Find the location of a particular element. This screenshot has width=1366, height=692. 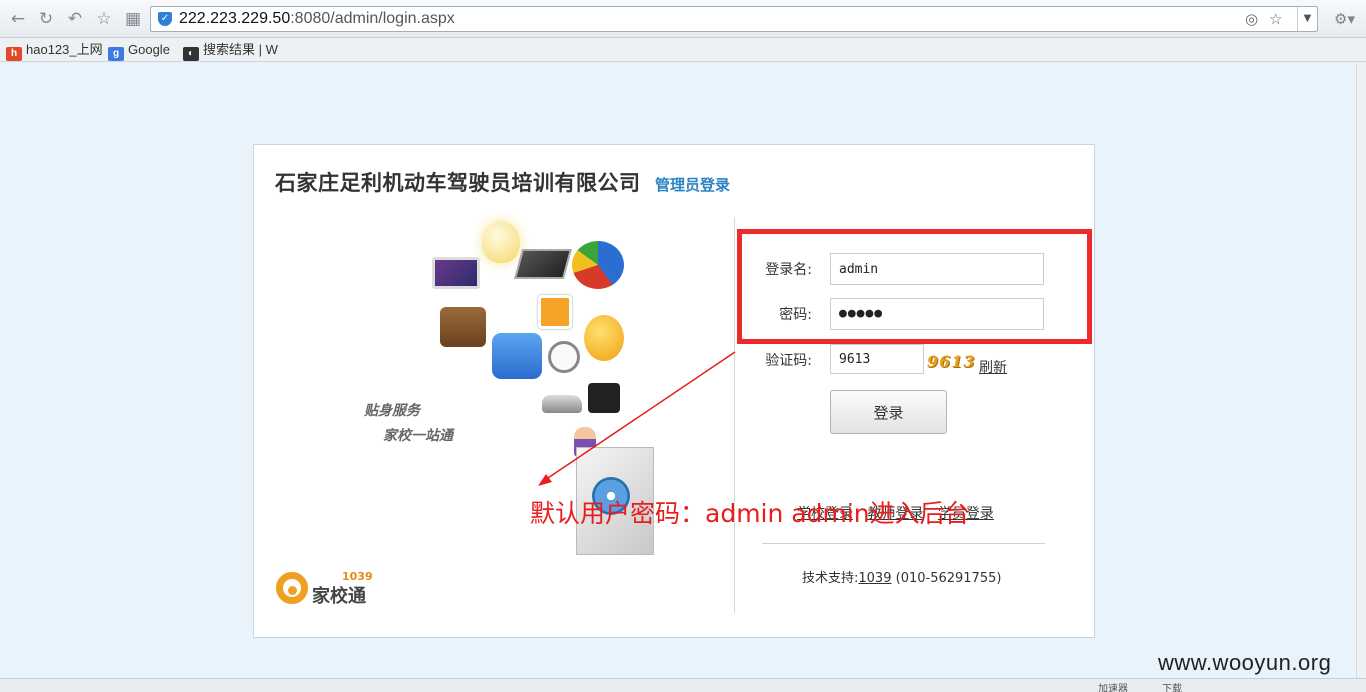

annotation-arrow is located at coordinates (637, 418).